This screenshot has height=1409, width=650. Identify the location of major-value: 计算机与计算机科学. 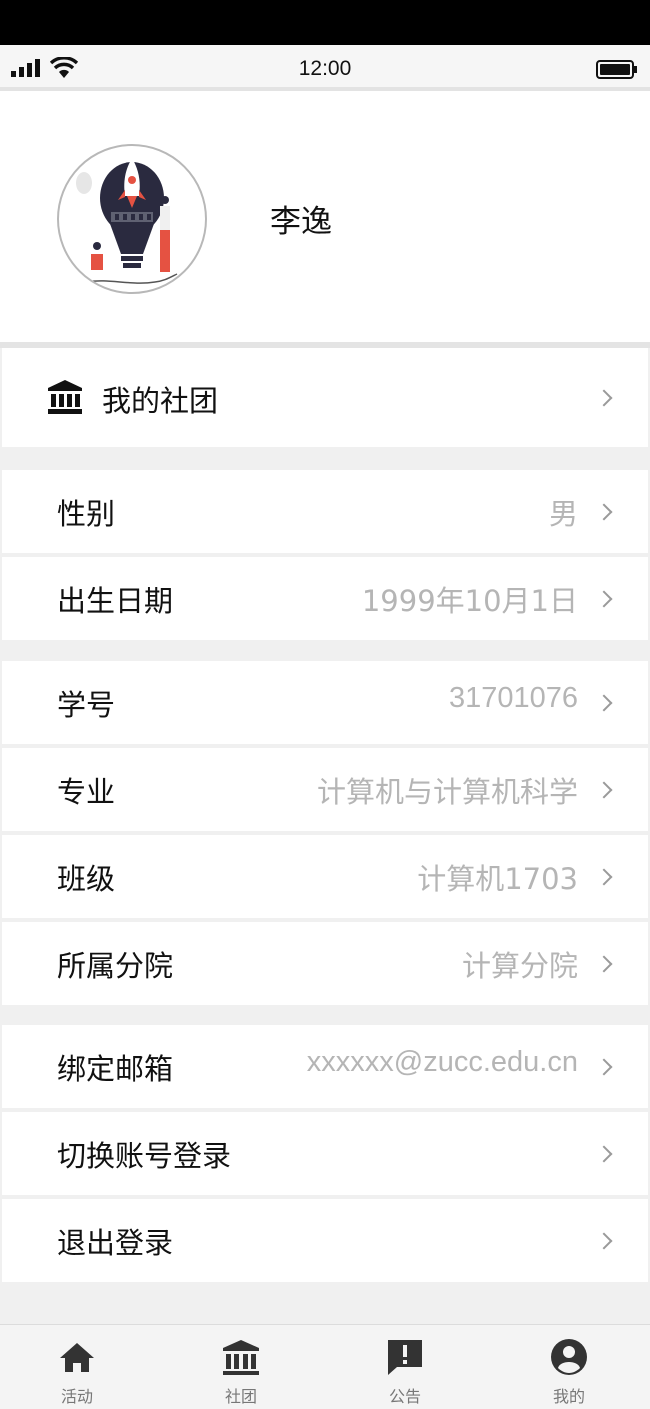
(447, 792).